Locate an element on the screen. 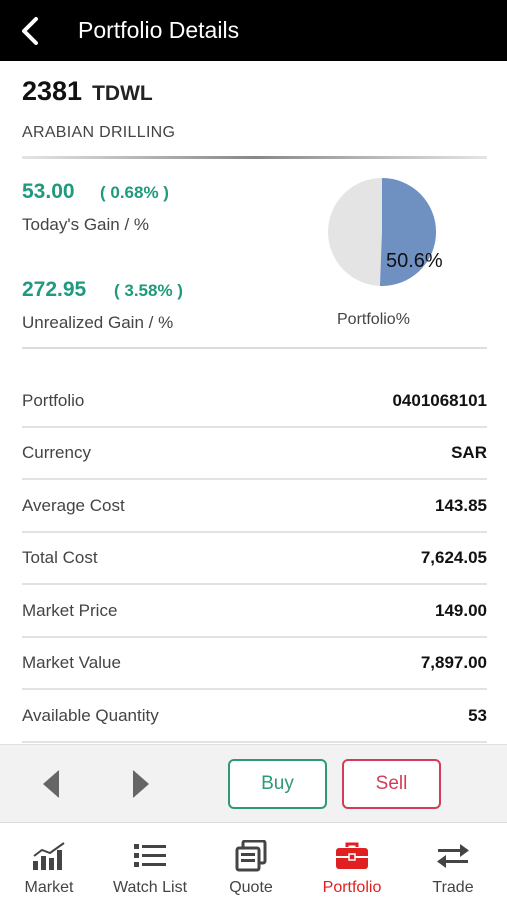  todays-gain-value: 53.00 is located at coordinates (48, 191).